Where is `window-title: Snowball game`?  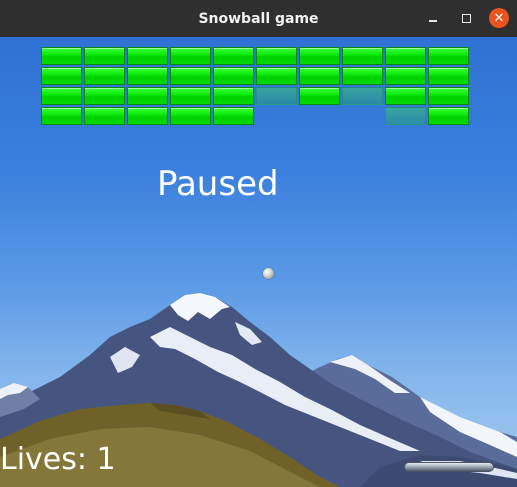
window-title: Snowball game is located at coordinates (258, 18).